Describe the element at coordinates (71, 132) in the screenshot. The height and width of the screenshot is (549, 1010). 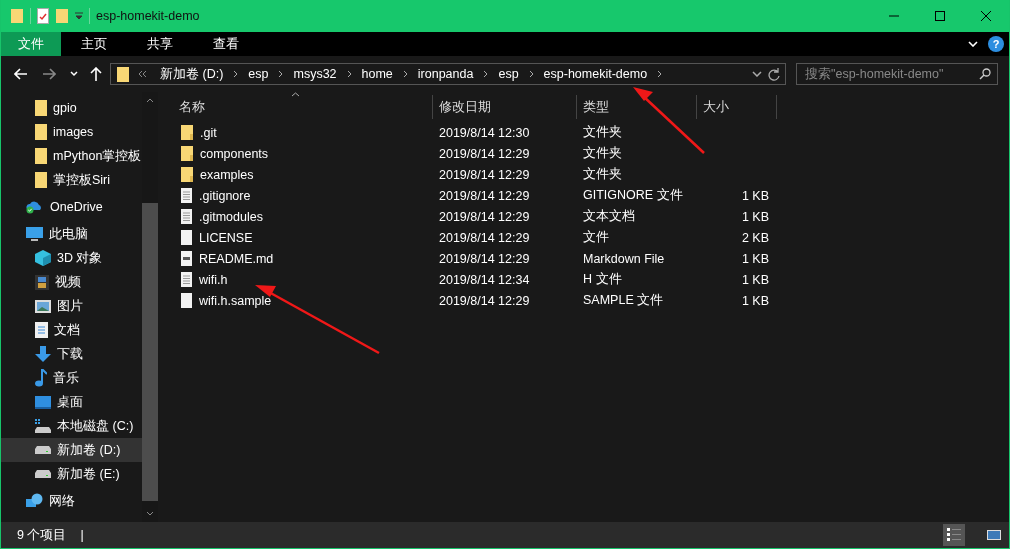
I see `sidebar-item: images` at that location.